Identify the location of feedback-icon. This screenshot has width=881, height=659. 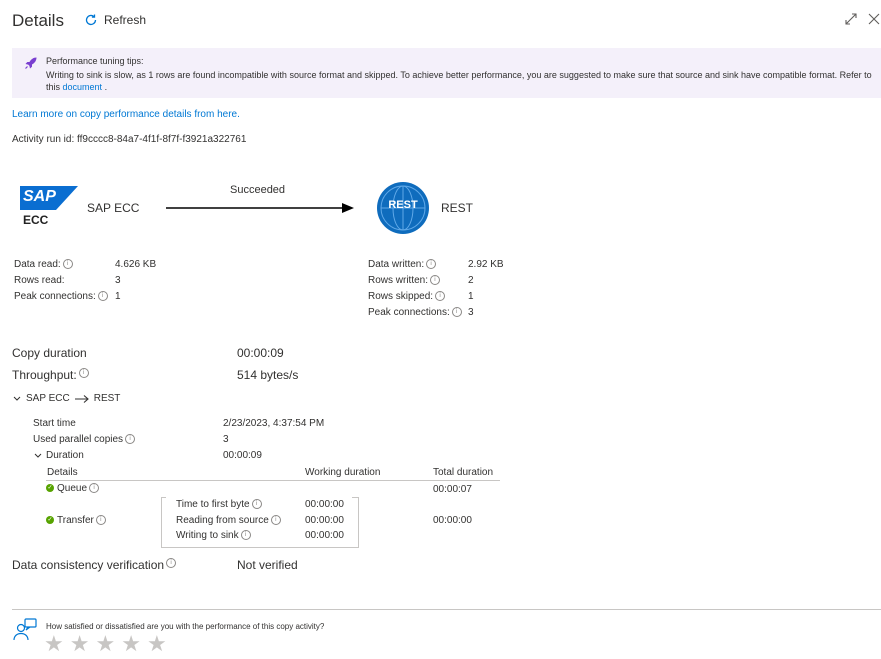
(25, 629).